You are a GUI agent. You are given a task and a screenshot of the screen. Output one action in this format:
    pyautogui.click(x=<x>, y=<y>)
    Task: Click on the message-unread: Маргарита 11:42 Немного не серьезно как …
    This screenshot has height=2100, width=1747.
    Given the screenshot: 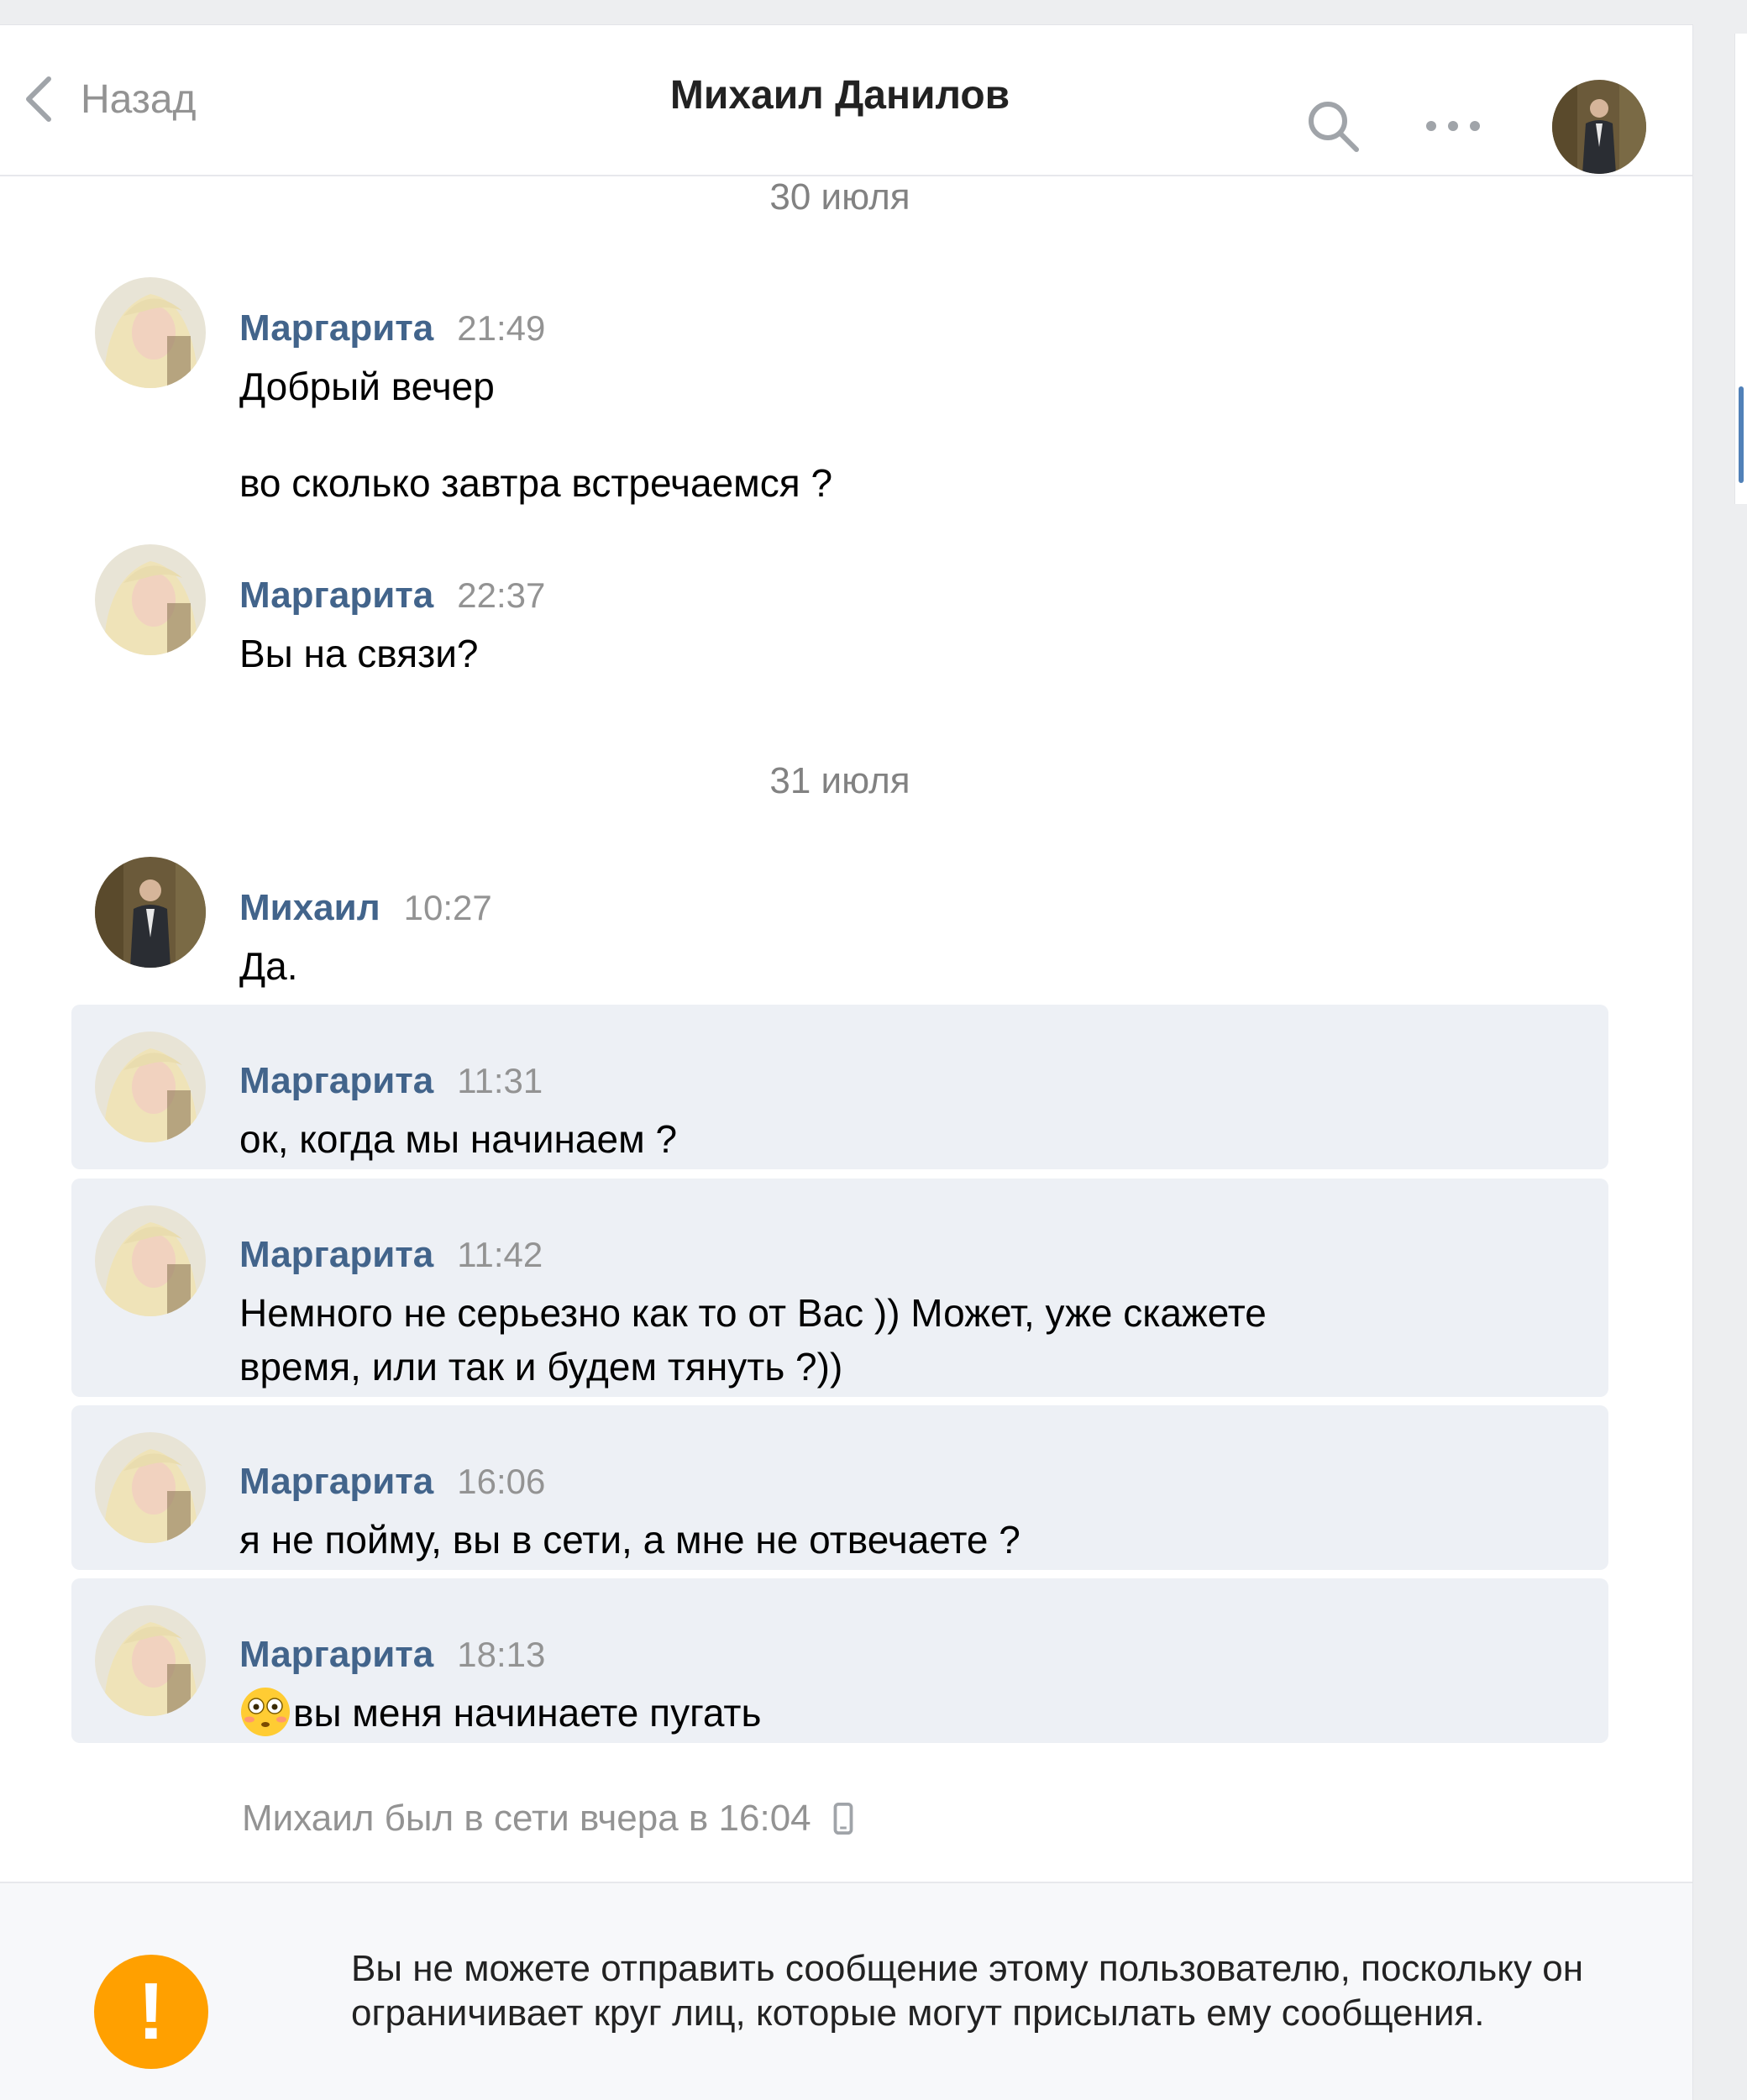 What is the action you would take?
    pyautogui.click(x=839, y=1288)
    